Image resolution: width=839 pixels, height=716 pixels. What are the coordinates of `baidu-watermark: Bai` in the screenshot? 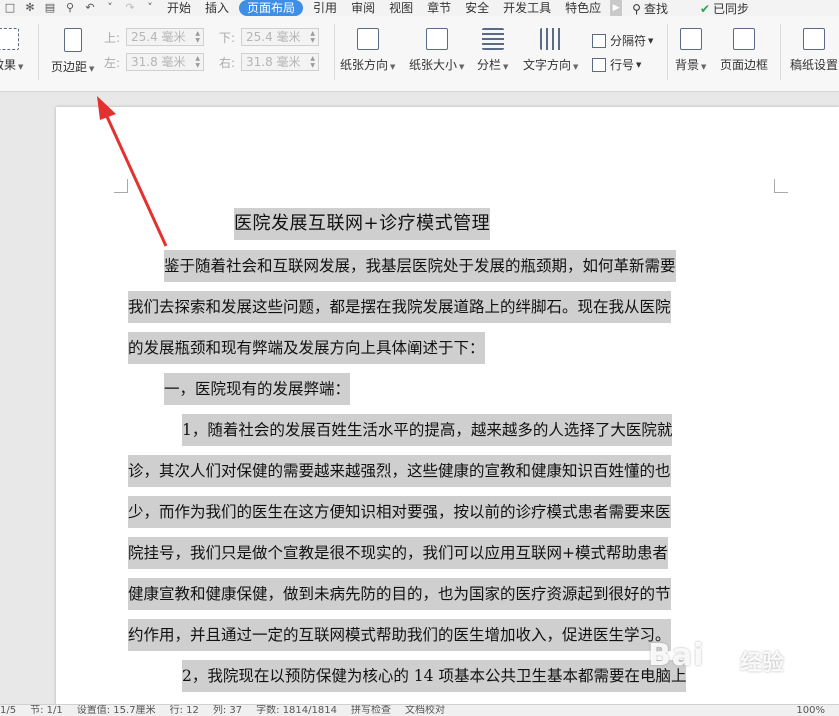 It's located at (676, 655).